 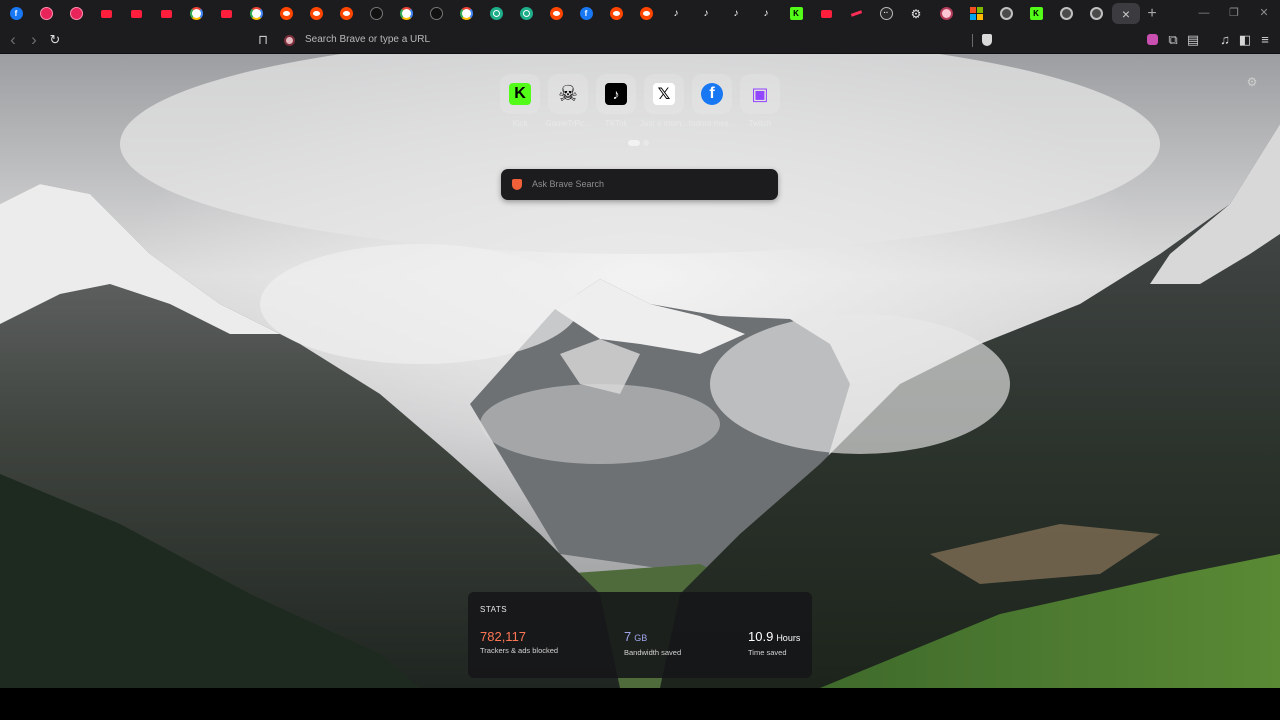 I want to click on darkcirc-icon, so click(x=436, y=13).